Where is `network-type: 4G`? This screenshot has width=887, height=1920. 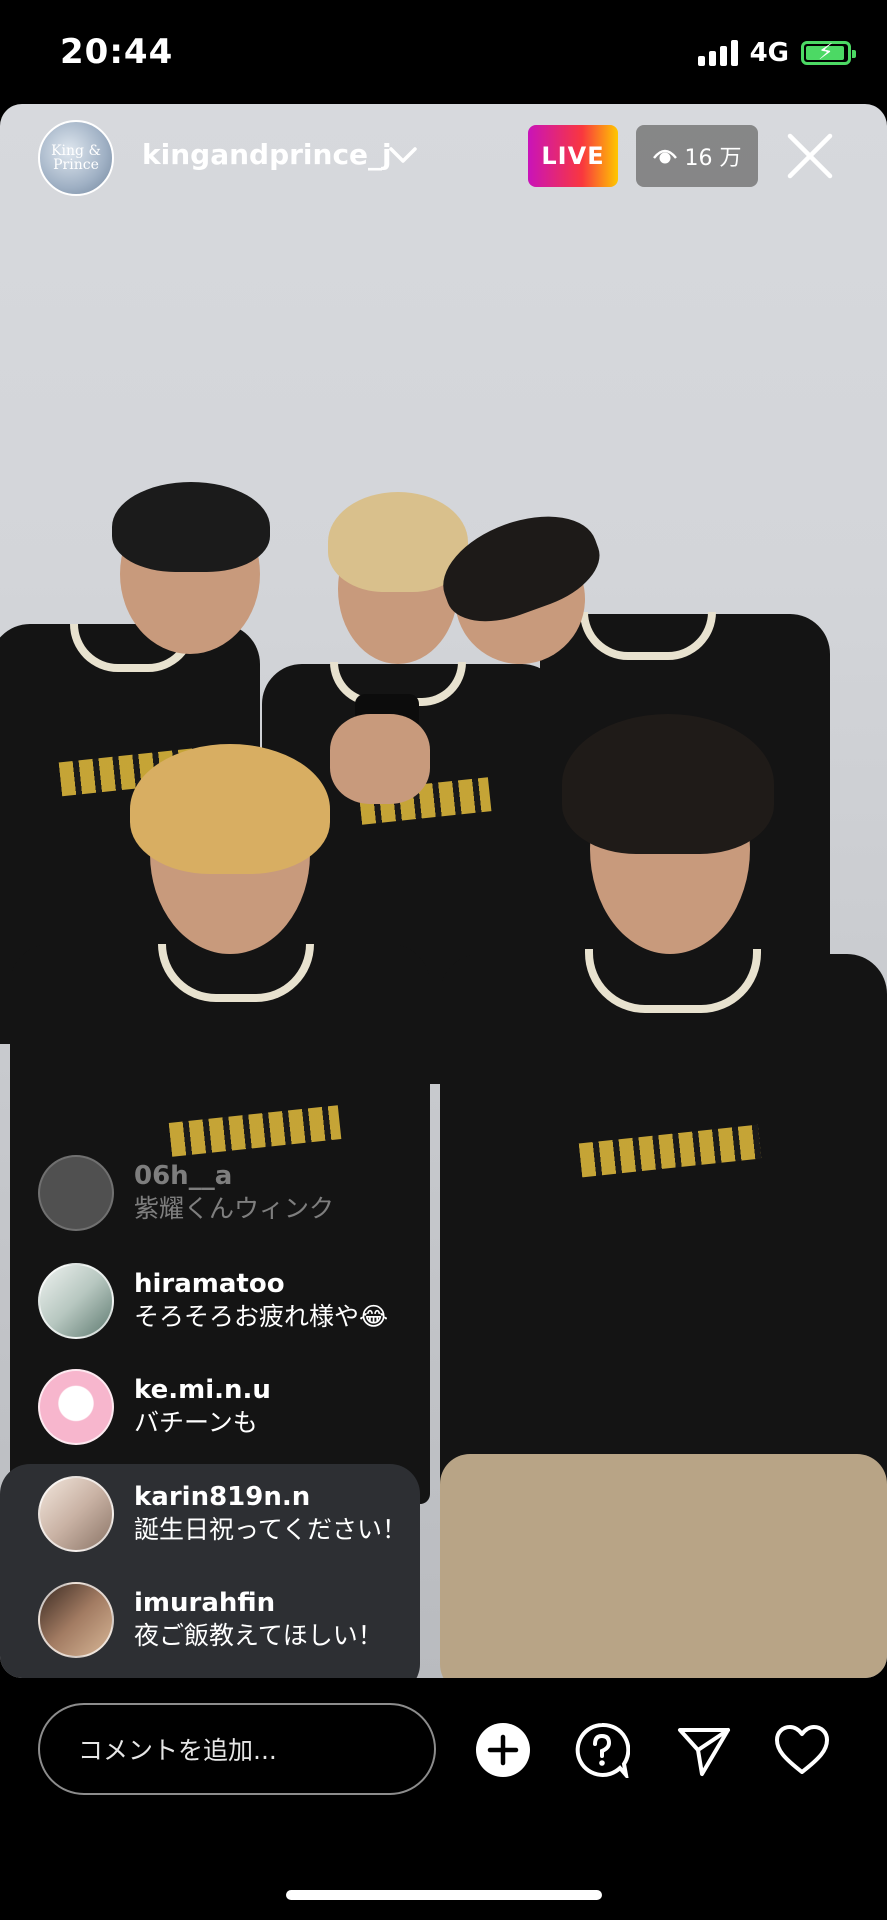
network-type: 4G is located at coordinates (769, 53).